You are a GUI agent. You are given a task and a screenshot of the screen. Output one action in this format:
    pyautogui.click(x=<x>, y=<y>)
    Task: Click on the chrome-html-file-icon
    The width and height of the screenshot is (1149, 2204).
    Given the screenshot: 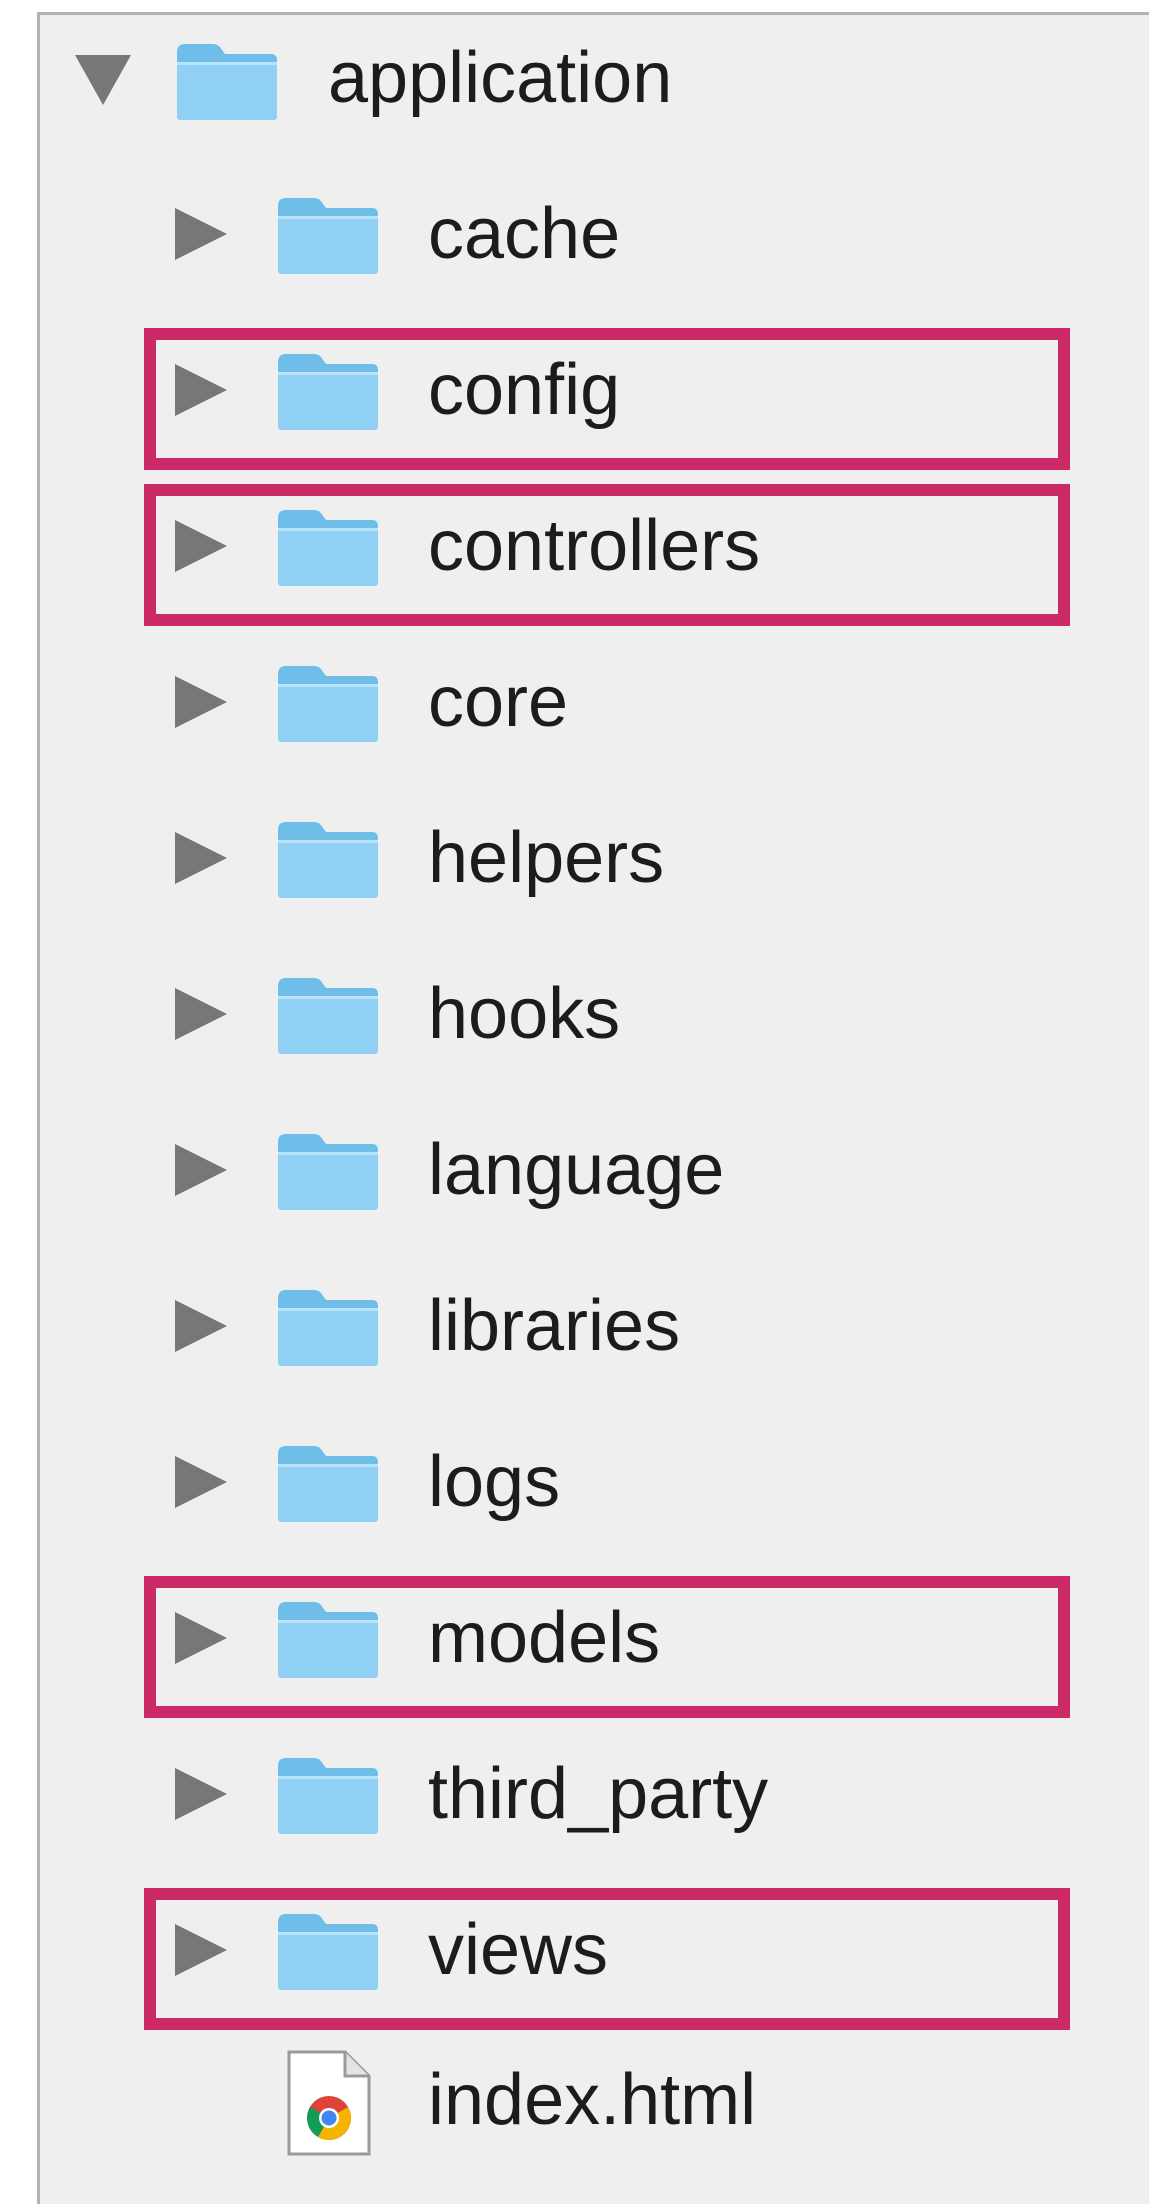 What is the action you would take?
    pyautogui.click(x=329, y=2103)
    